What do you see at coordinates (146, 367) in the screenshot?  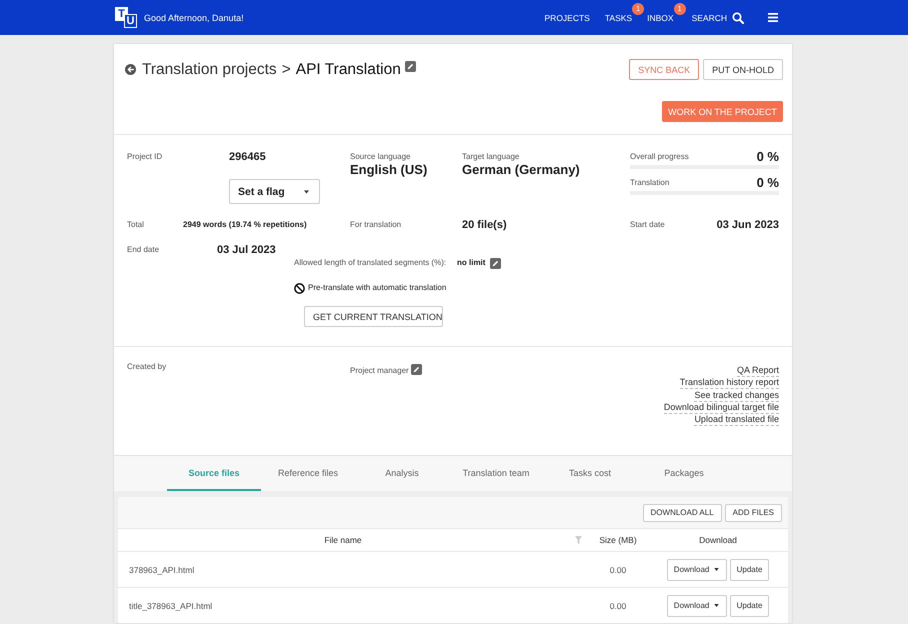 I see `field-label: Created by` at bounding box center [146, 367].